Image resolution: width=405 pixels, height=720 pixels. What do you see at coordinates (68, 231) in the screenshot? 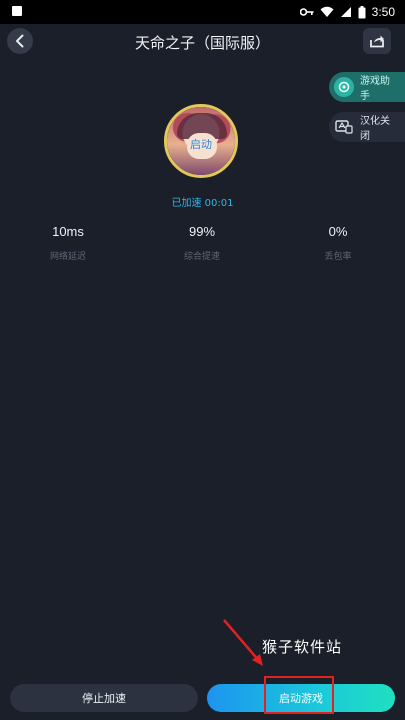
I see `stat-value: 10ms` at bounding box center [68, 231].